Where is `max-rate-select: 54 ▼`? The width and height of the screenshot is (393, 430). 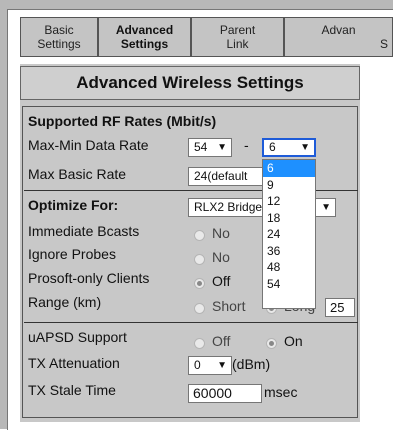 max-rate-select: 54 ▼ is located at coordinates (210, 147).